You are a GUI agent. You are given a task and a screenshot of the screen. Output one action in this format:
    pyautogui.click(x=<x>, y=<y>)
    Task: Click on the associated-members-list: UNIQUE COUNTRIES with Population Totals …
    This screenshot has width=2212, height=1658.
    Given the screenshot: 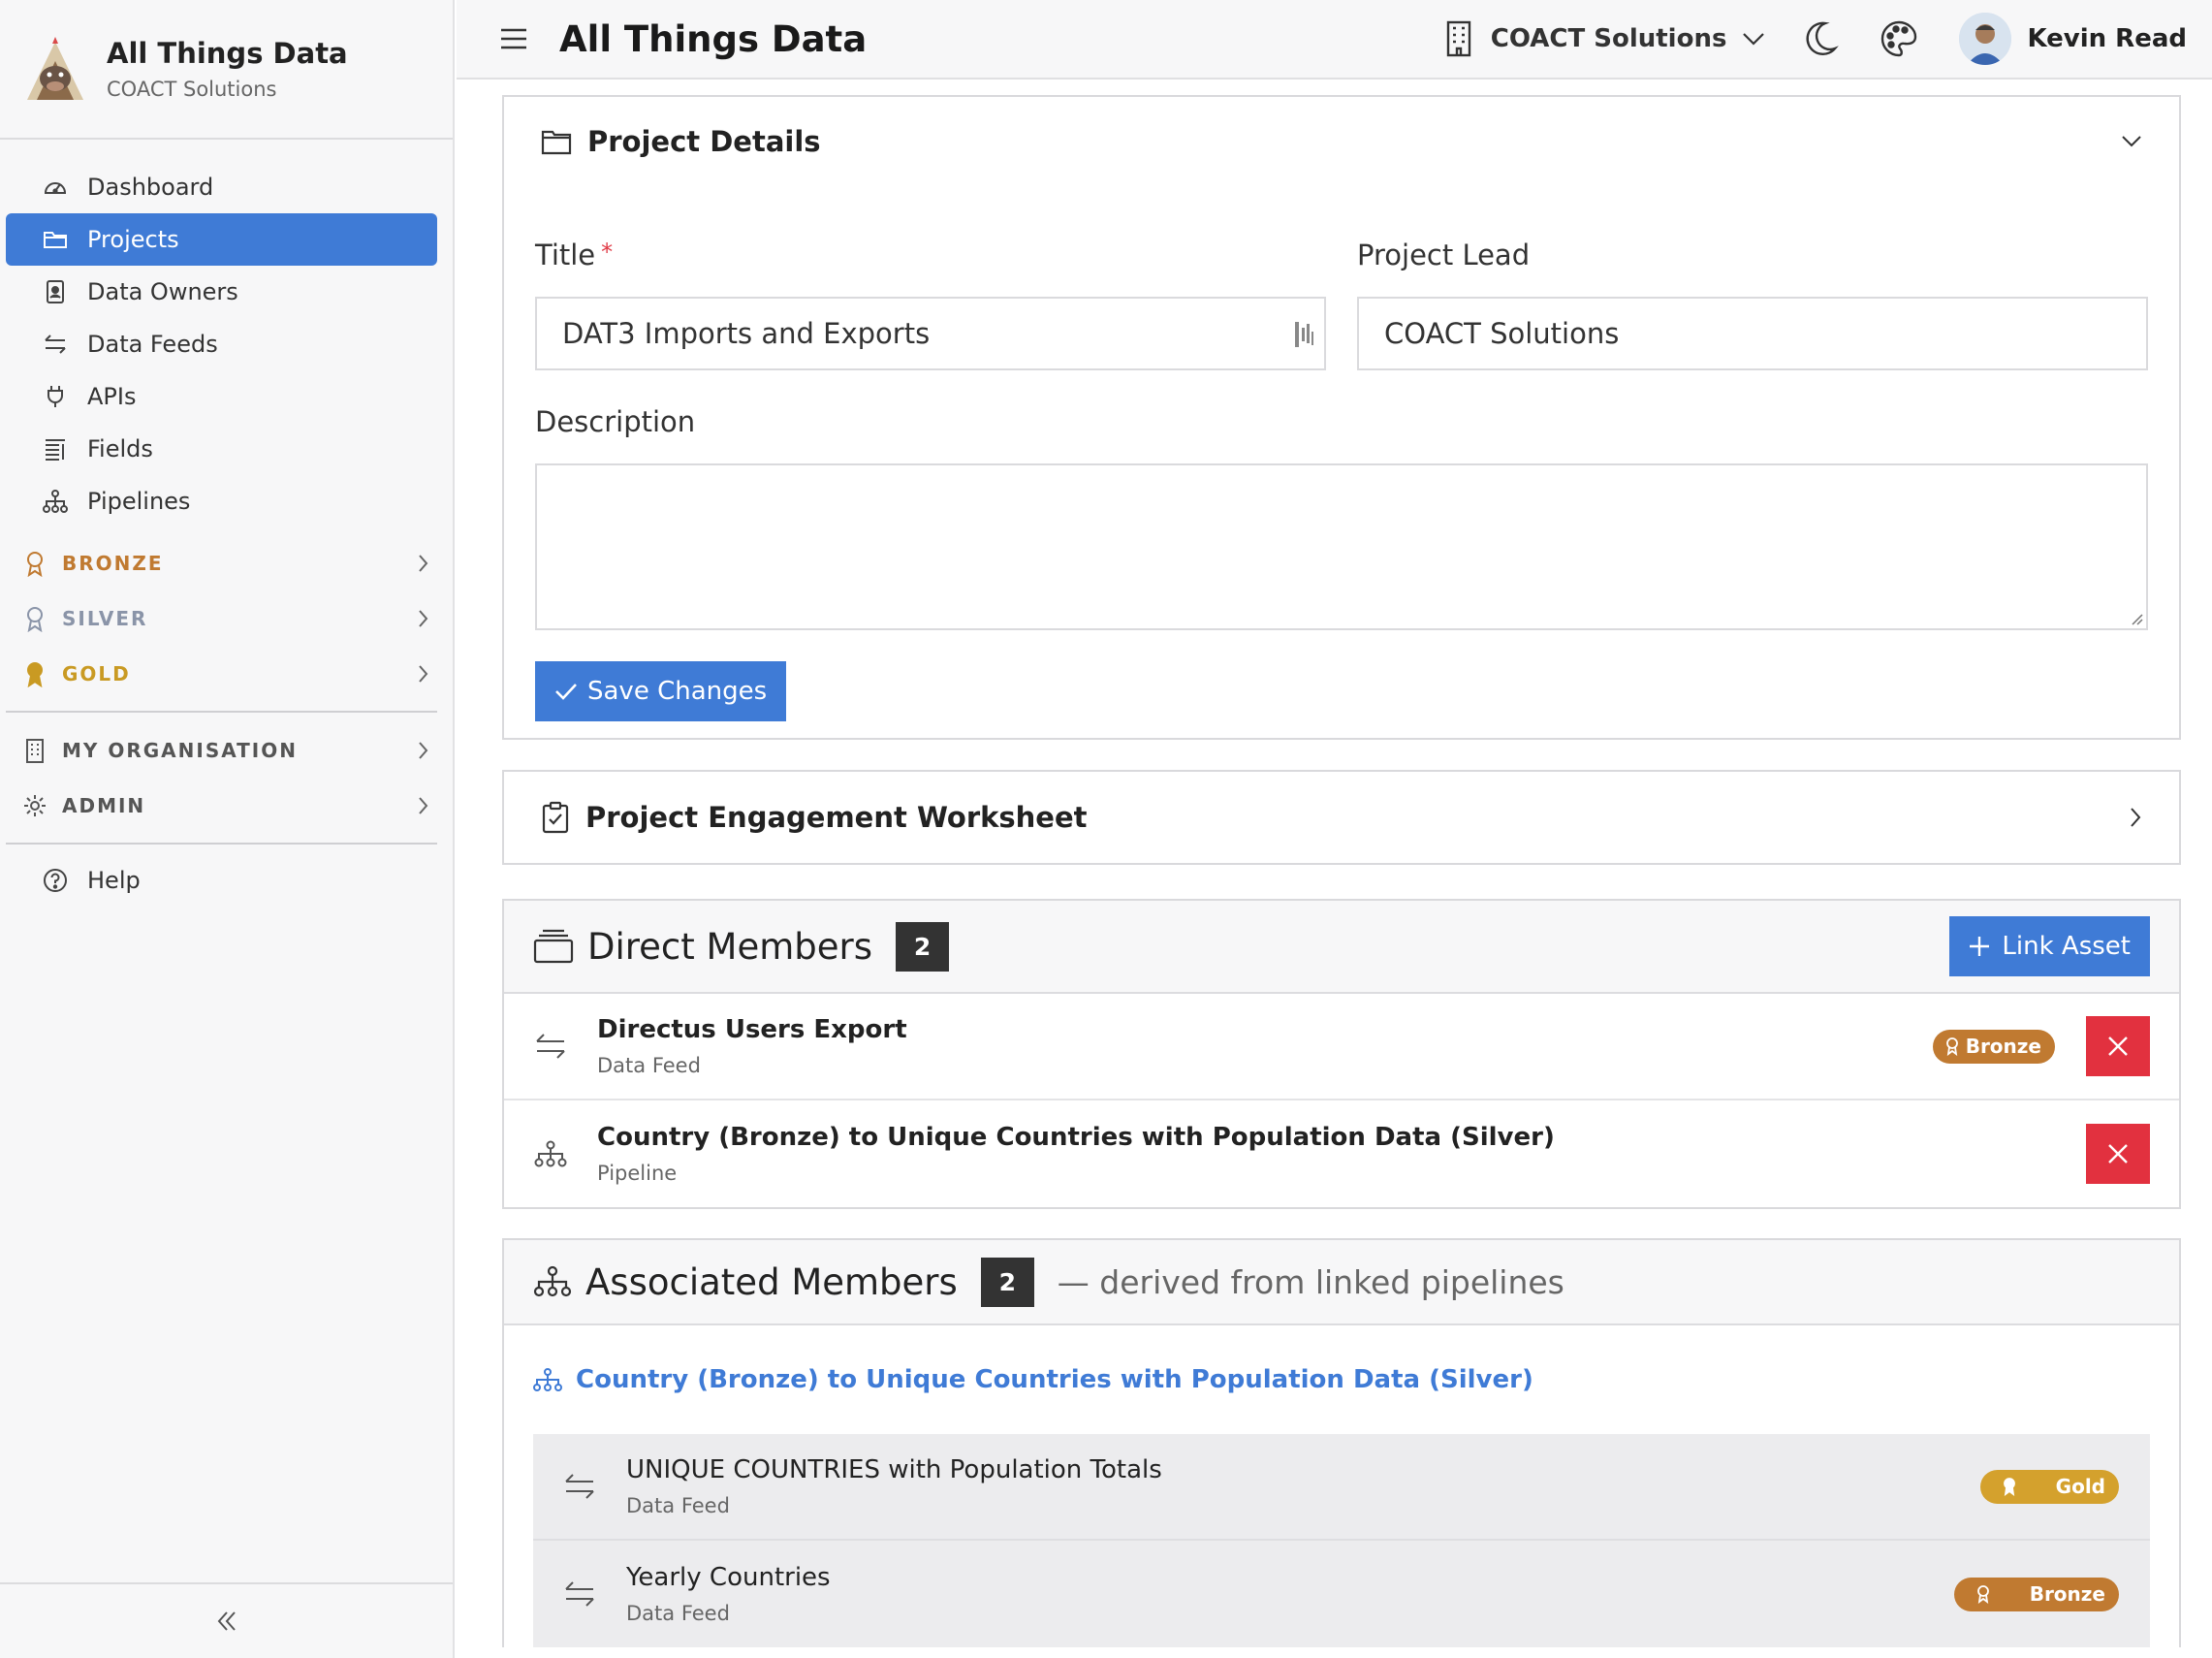 What is the action you would take?
    pyautogui.click(x=1341, y=1540)
    